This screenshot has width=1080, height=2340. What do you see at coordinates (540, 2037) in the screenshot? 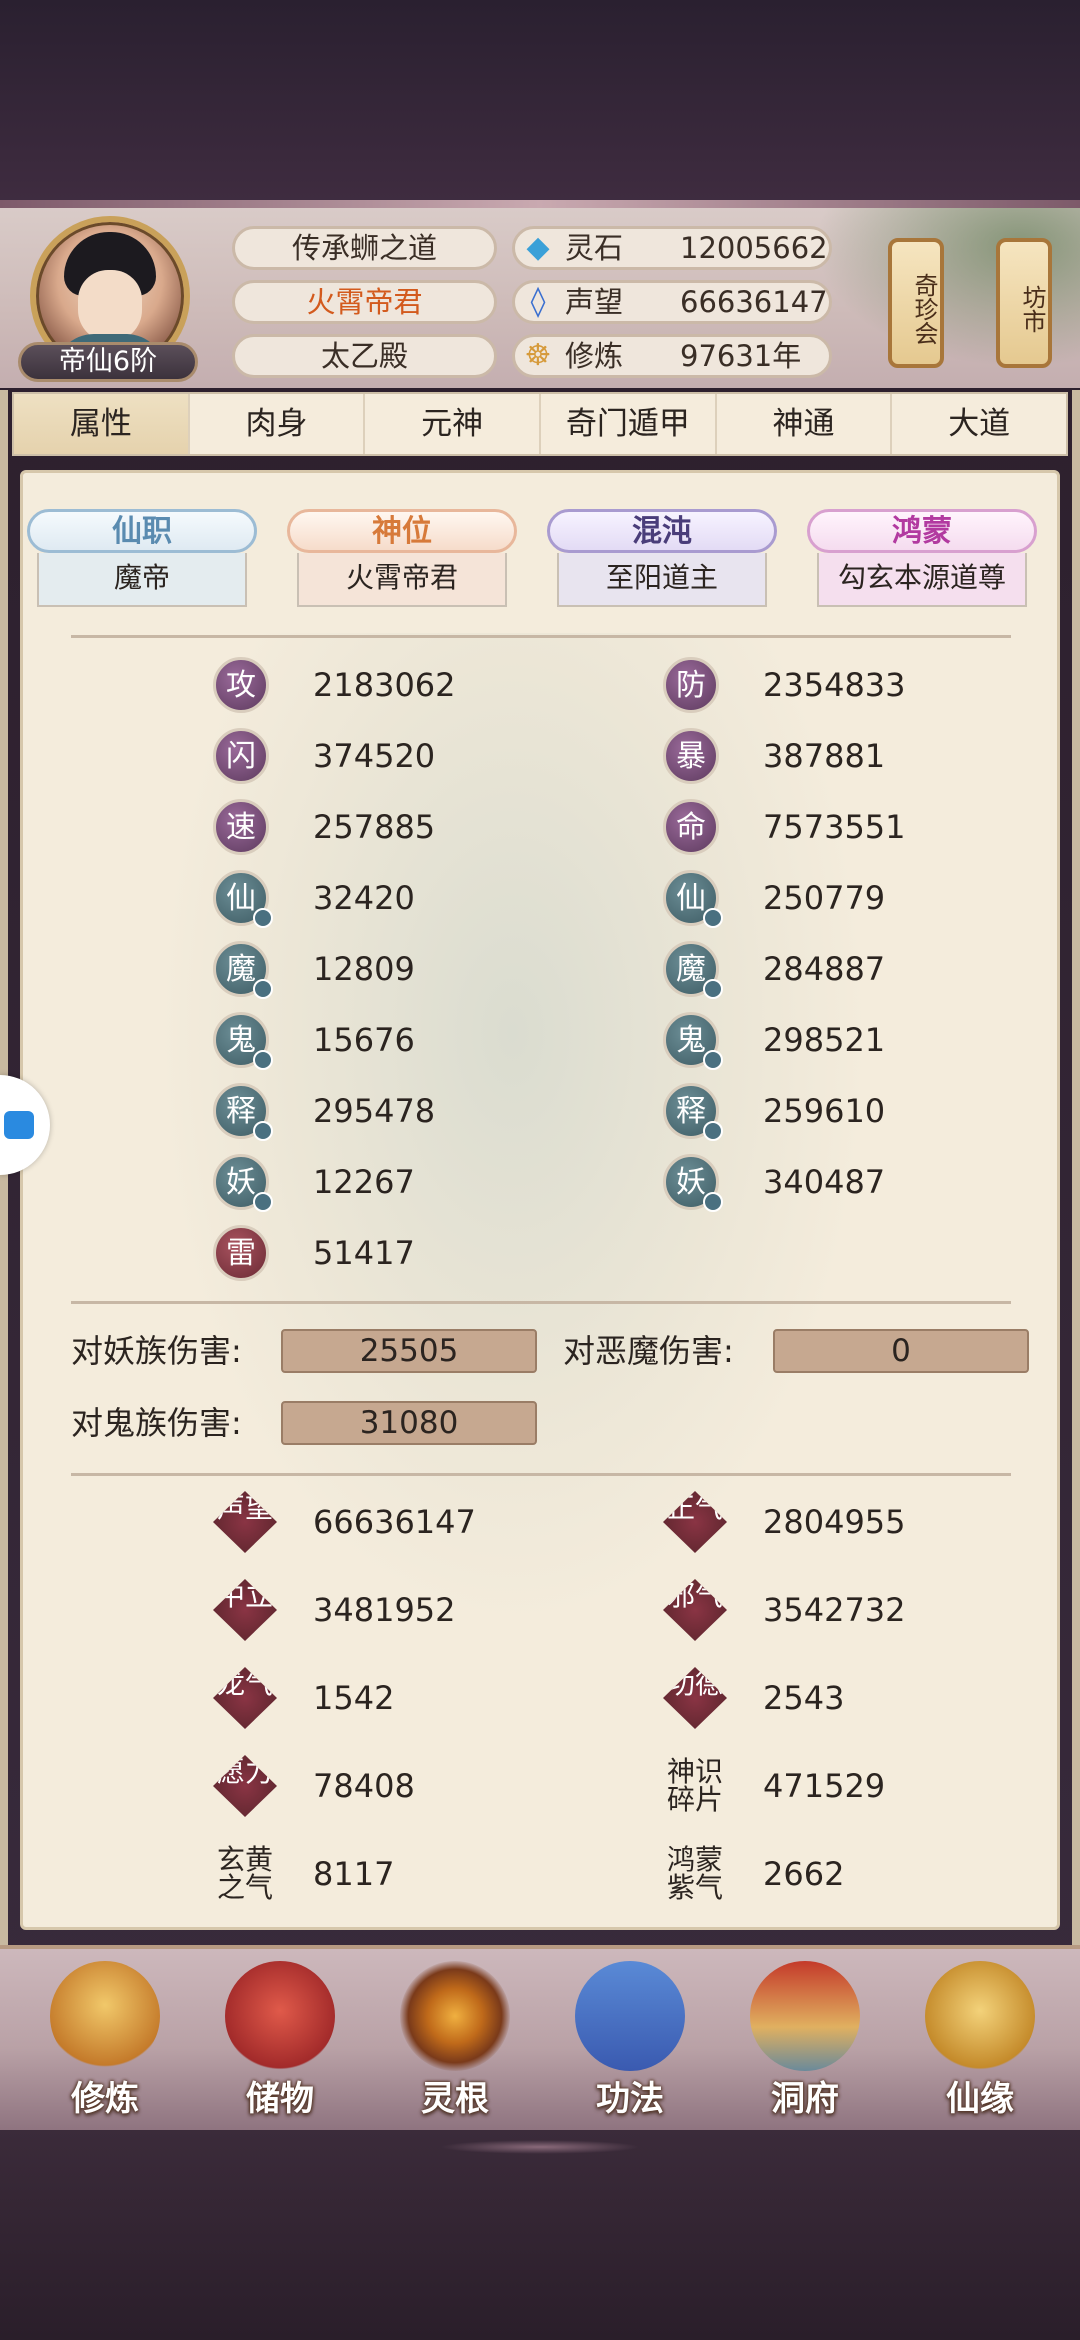
I see `bottom-navigation: 修炼 储物 灵根 功法 洞府 仙缘` at bounding box center [540, 2037].